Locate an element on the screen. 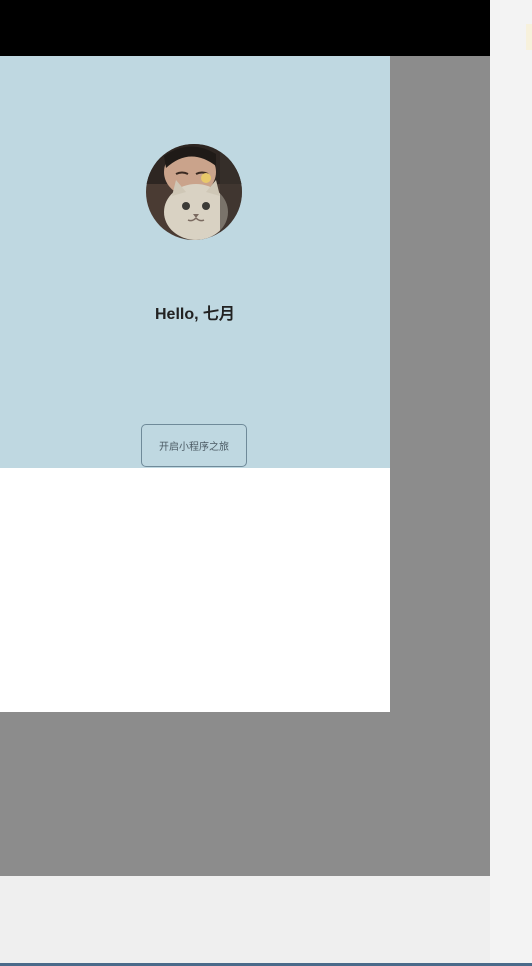  start-mini-program-button: 开启小程序之旅 is located at coordinates (194, 445).